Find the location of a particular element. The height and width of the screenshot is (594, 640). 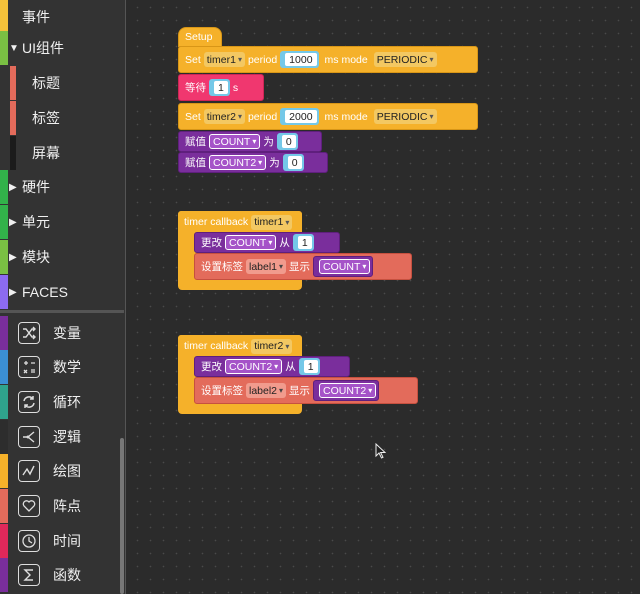

sidebar-divider is located at coordinates (62, 311).